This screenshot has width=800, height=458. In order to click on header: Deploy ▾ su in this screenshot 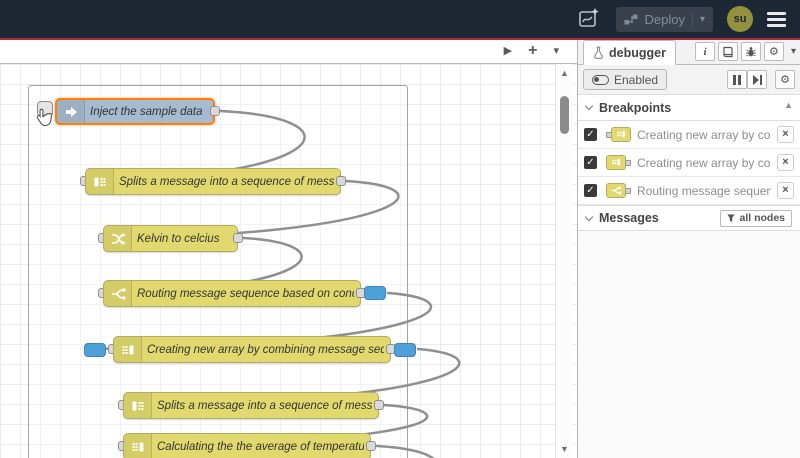, I will do `click(400, 19)`.